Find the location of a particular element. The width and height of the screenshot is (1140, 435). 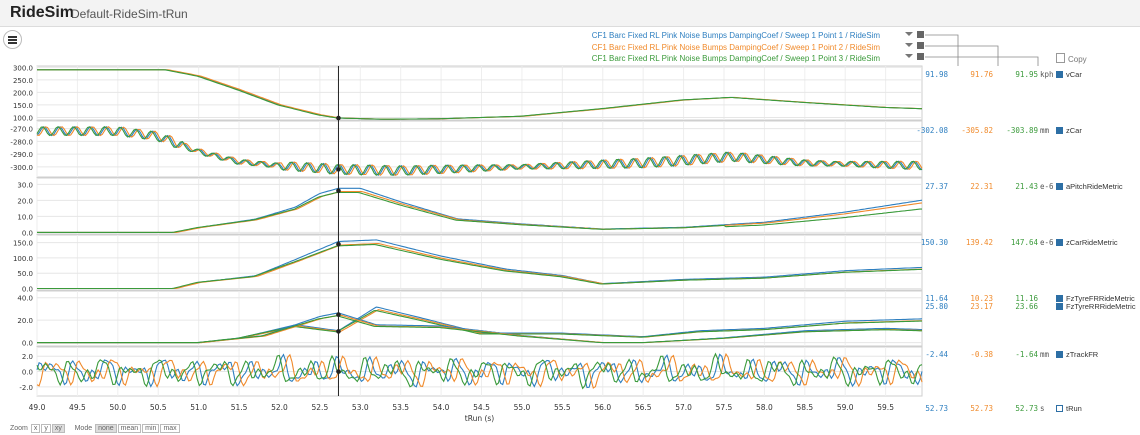

cursor-value-zTrackFR-run-3: -1.64 is located at coordinates (1026, 354).